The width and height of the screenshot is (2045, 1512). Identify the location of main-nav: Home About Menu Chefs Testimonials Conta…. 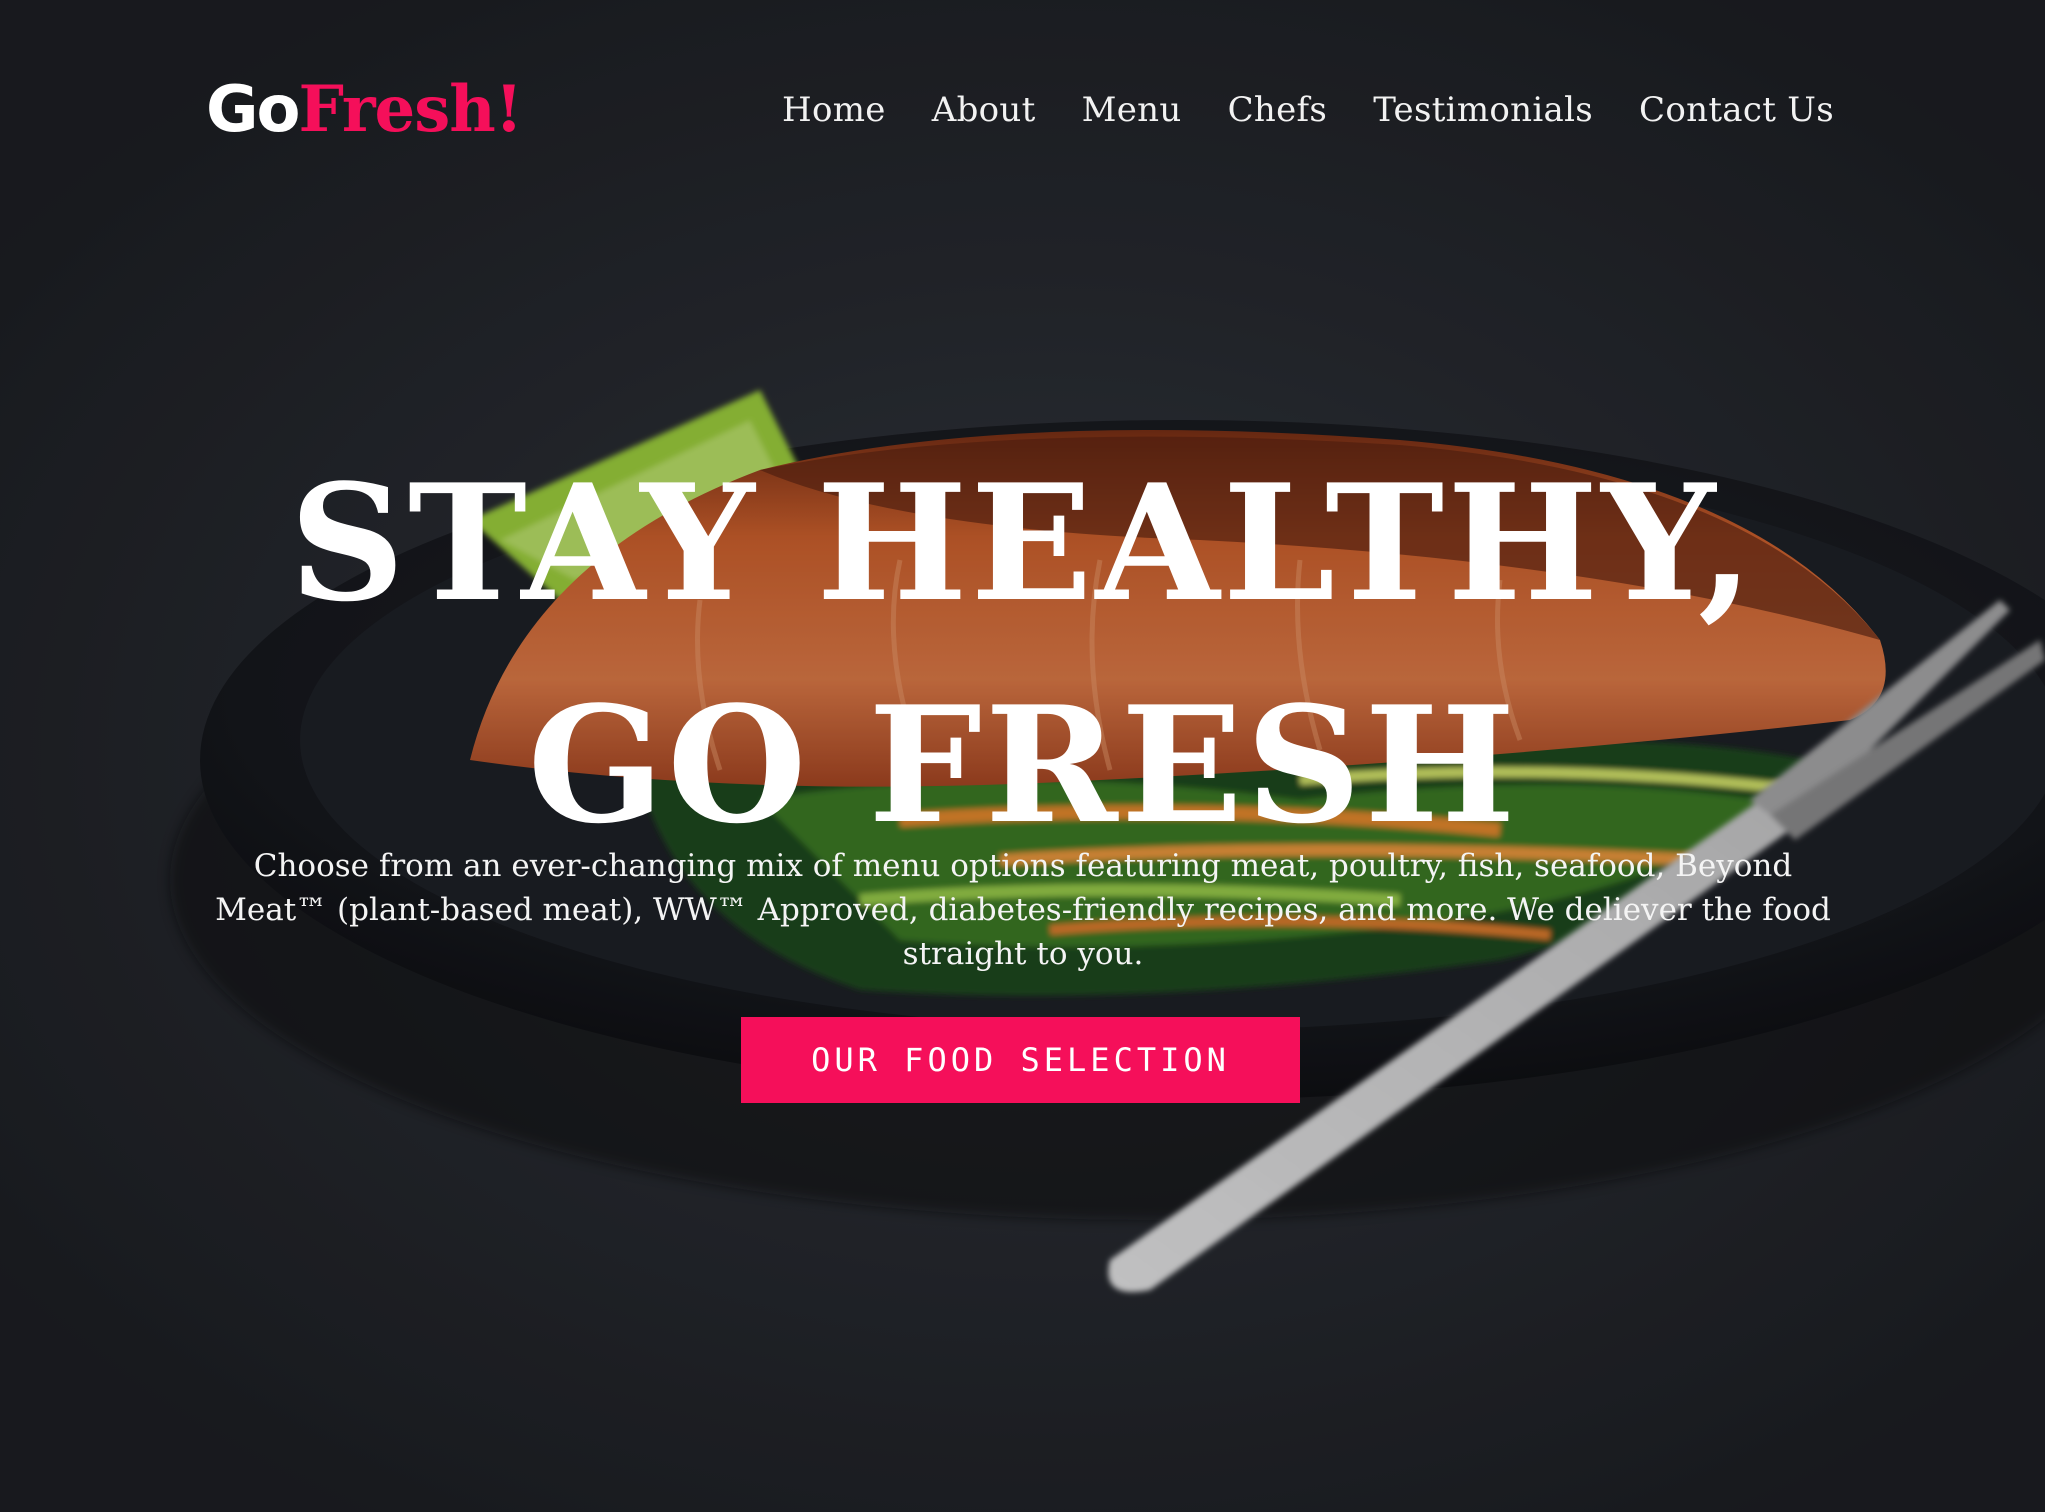
(1308, 110).